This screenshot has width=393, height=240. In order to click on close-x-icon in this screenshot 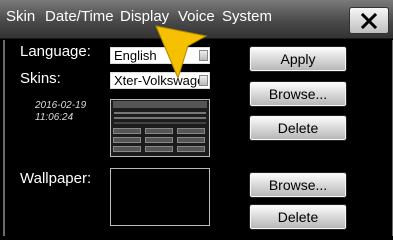, I will do `click(369, 20)`.